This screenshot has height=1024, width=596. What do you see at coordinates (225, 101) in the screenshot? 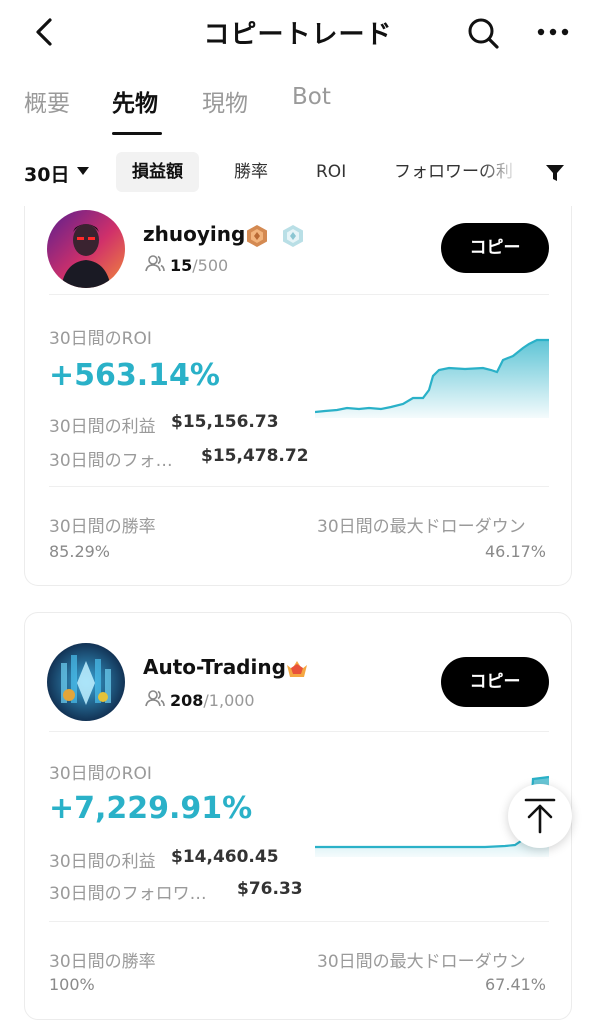
I see `tab-spot: 現物` at bounding box center [225, 101].